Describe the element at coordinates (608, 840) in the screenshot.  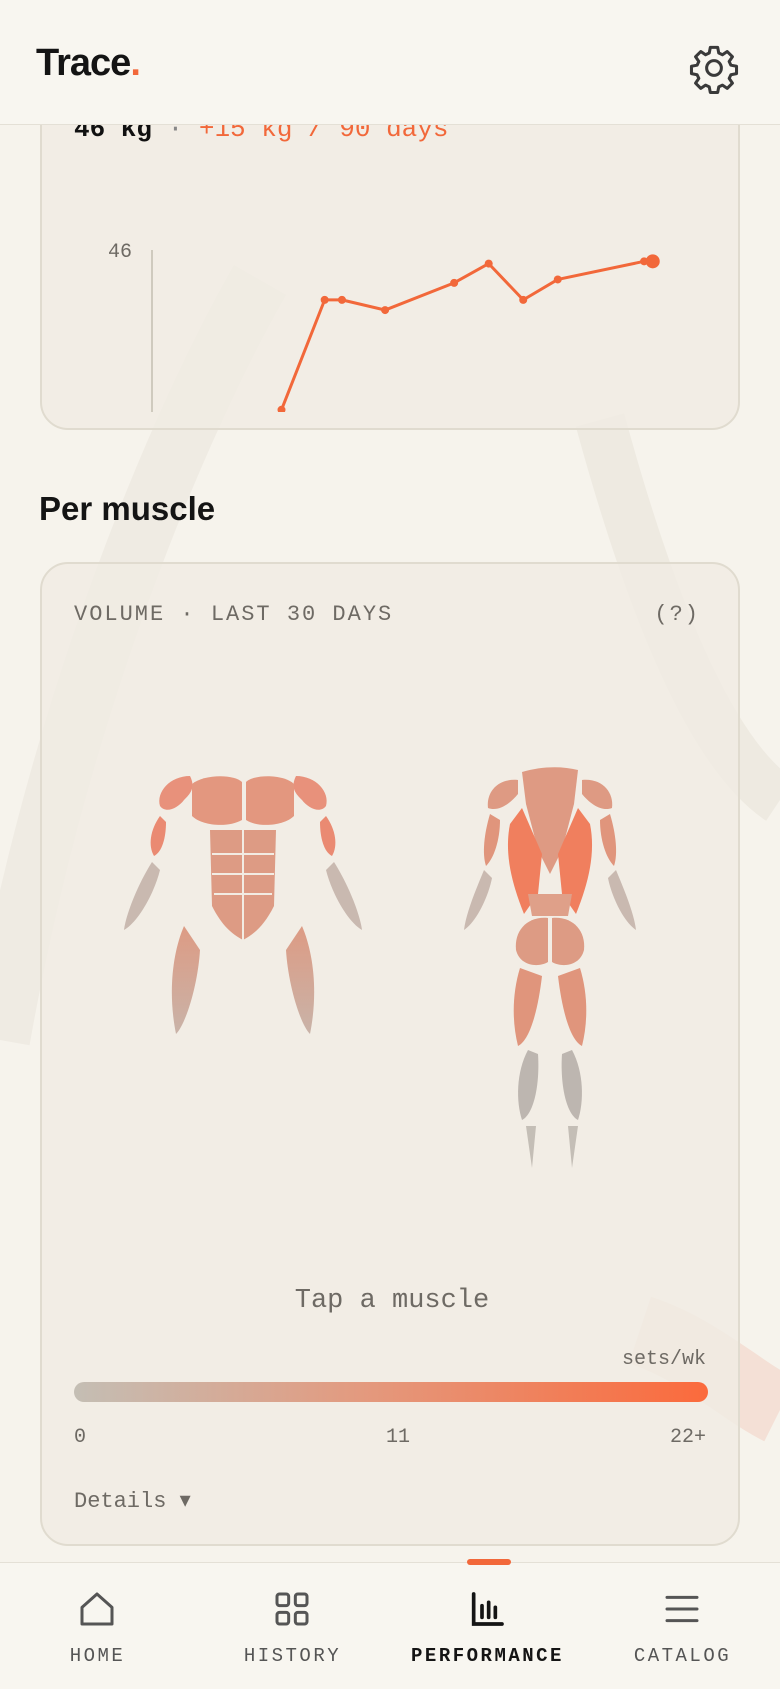
I see `muscle-rear-right-tricep` at that location.